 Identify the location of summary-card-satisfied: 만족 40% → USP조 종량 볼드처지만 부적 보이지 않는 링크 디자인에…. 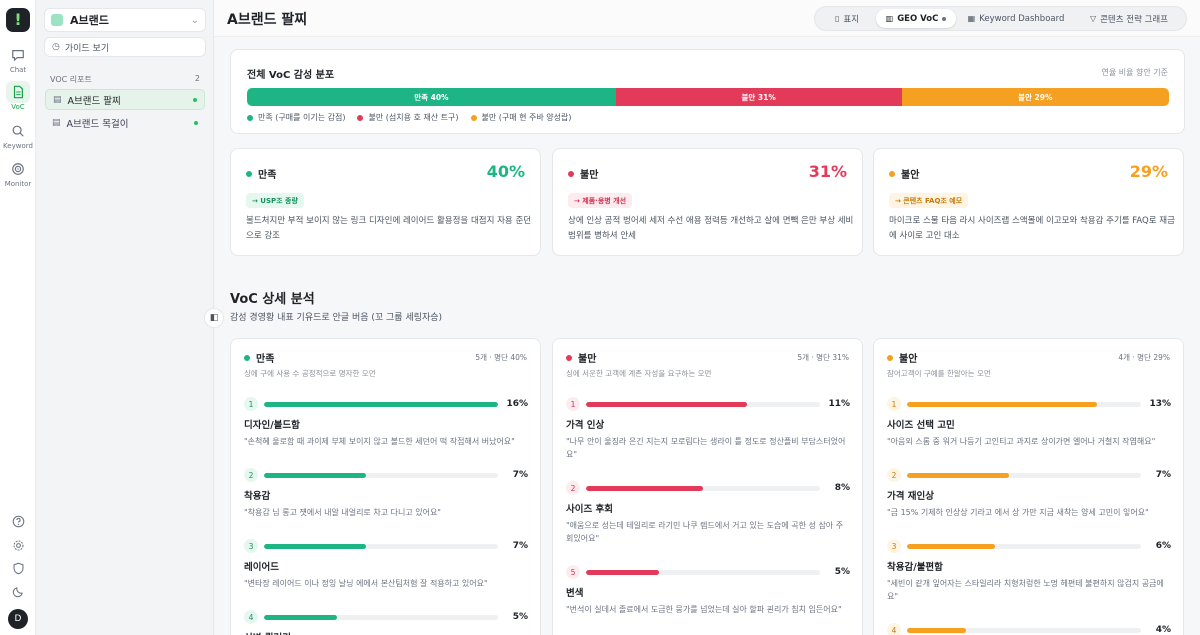
(385, 202).